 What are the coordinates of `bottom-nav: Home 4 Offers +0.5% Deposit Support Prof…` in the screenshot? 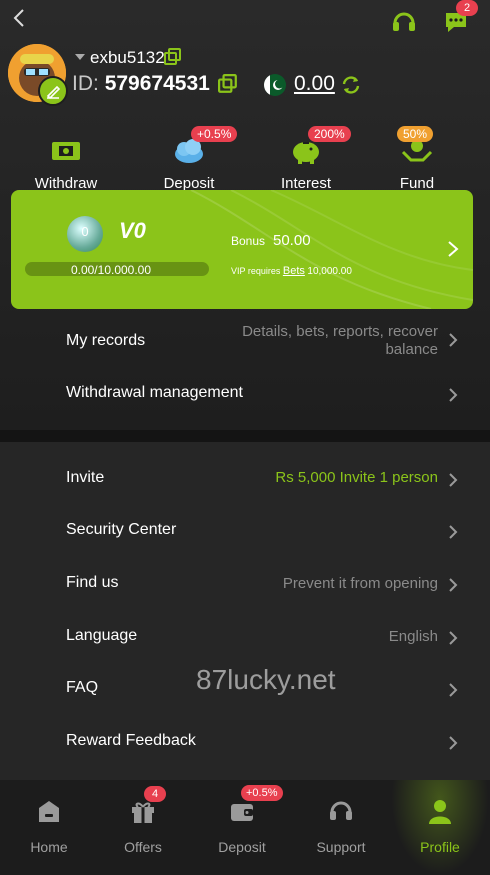 It's located at (245, 827).